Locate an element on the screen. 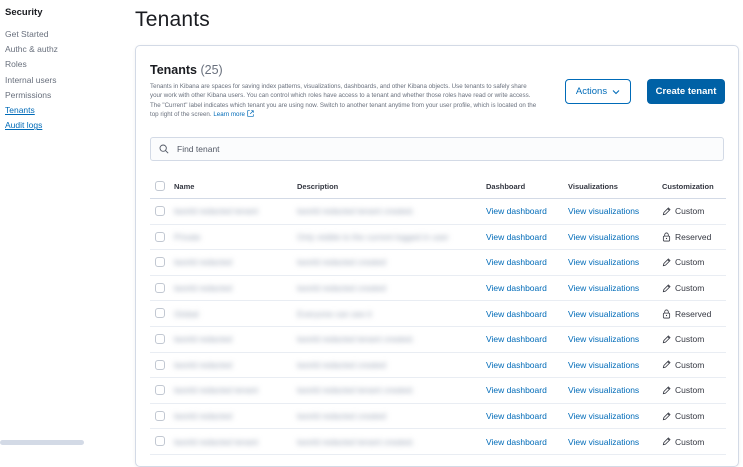 This screenshot has width=743, height=467. sidebar-title: Security is located at coordinates (24, 12).